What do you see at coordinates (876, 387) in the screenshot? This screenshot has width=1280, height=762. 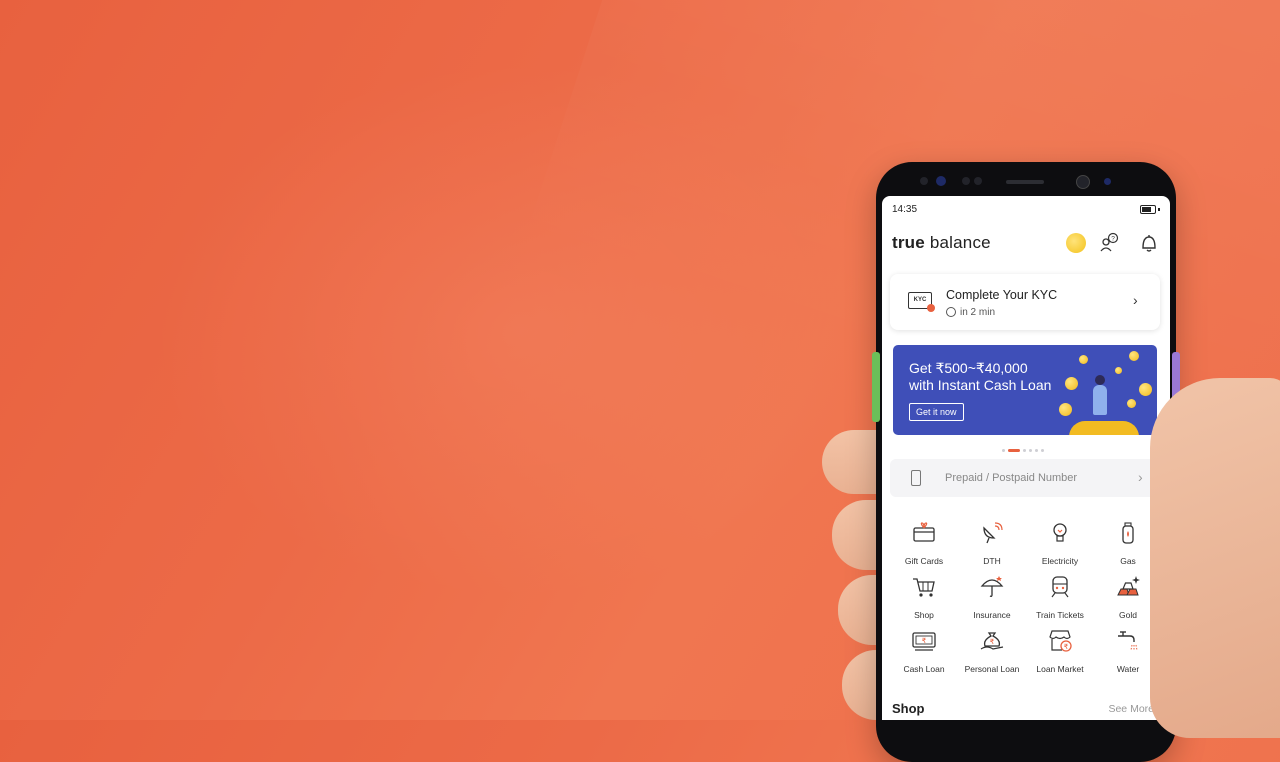 I see `carousel-prev-peek` at bounding box center [876, 387].